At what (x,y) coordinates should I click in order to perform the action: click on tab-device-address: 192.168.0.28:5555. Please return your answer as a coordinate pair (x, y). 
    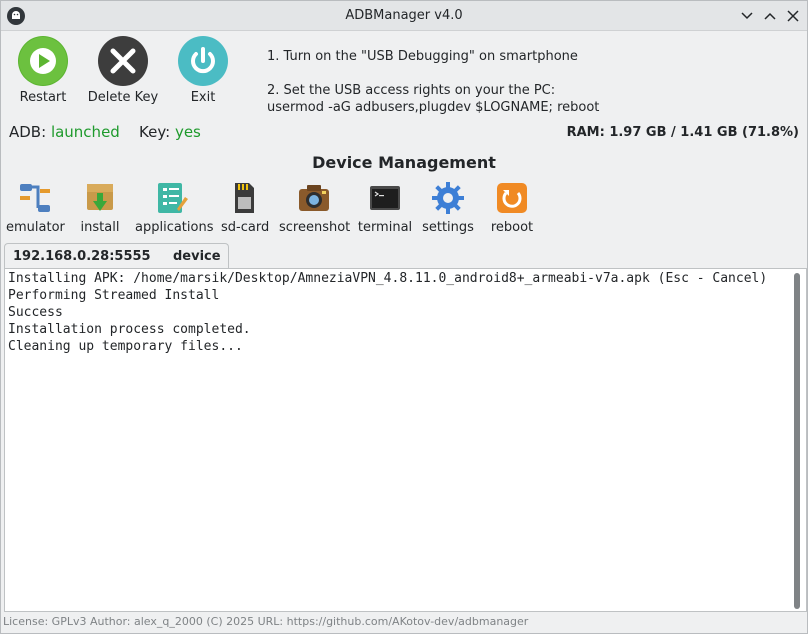
    Looking at the image, I should click on (82, 256).